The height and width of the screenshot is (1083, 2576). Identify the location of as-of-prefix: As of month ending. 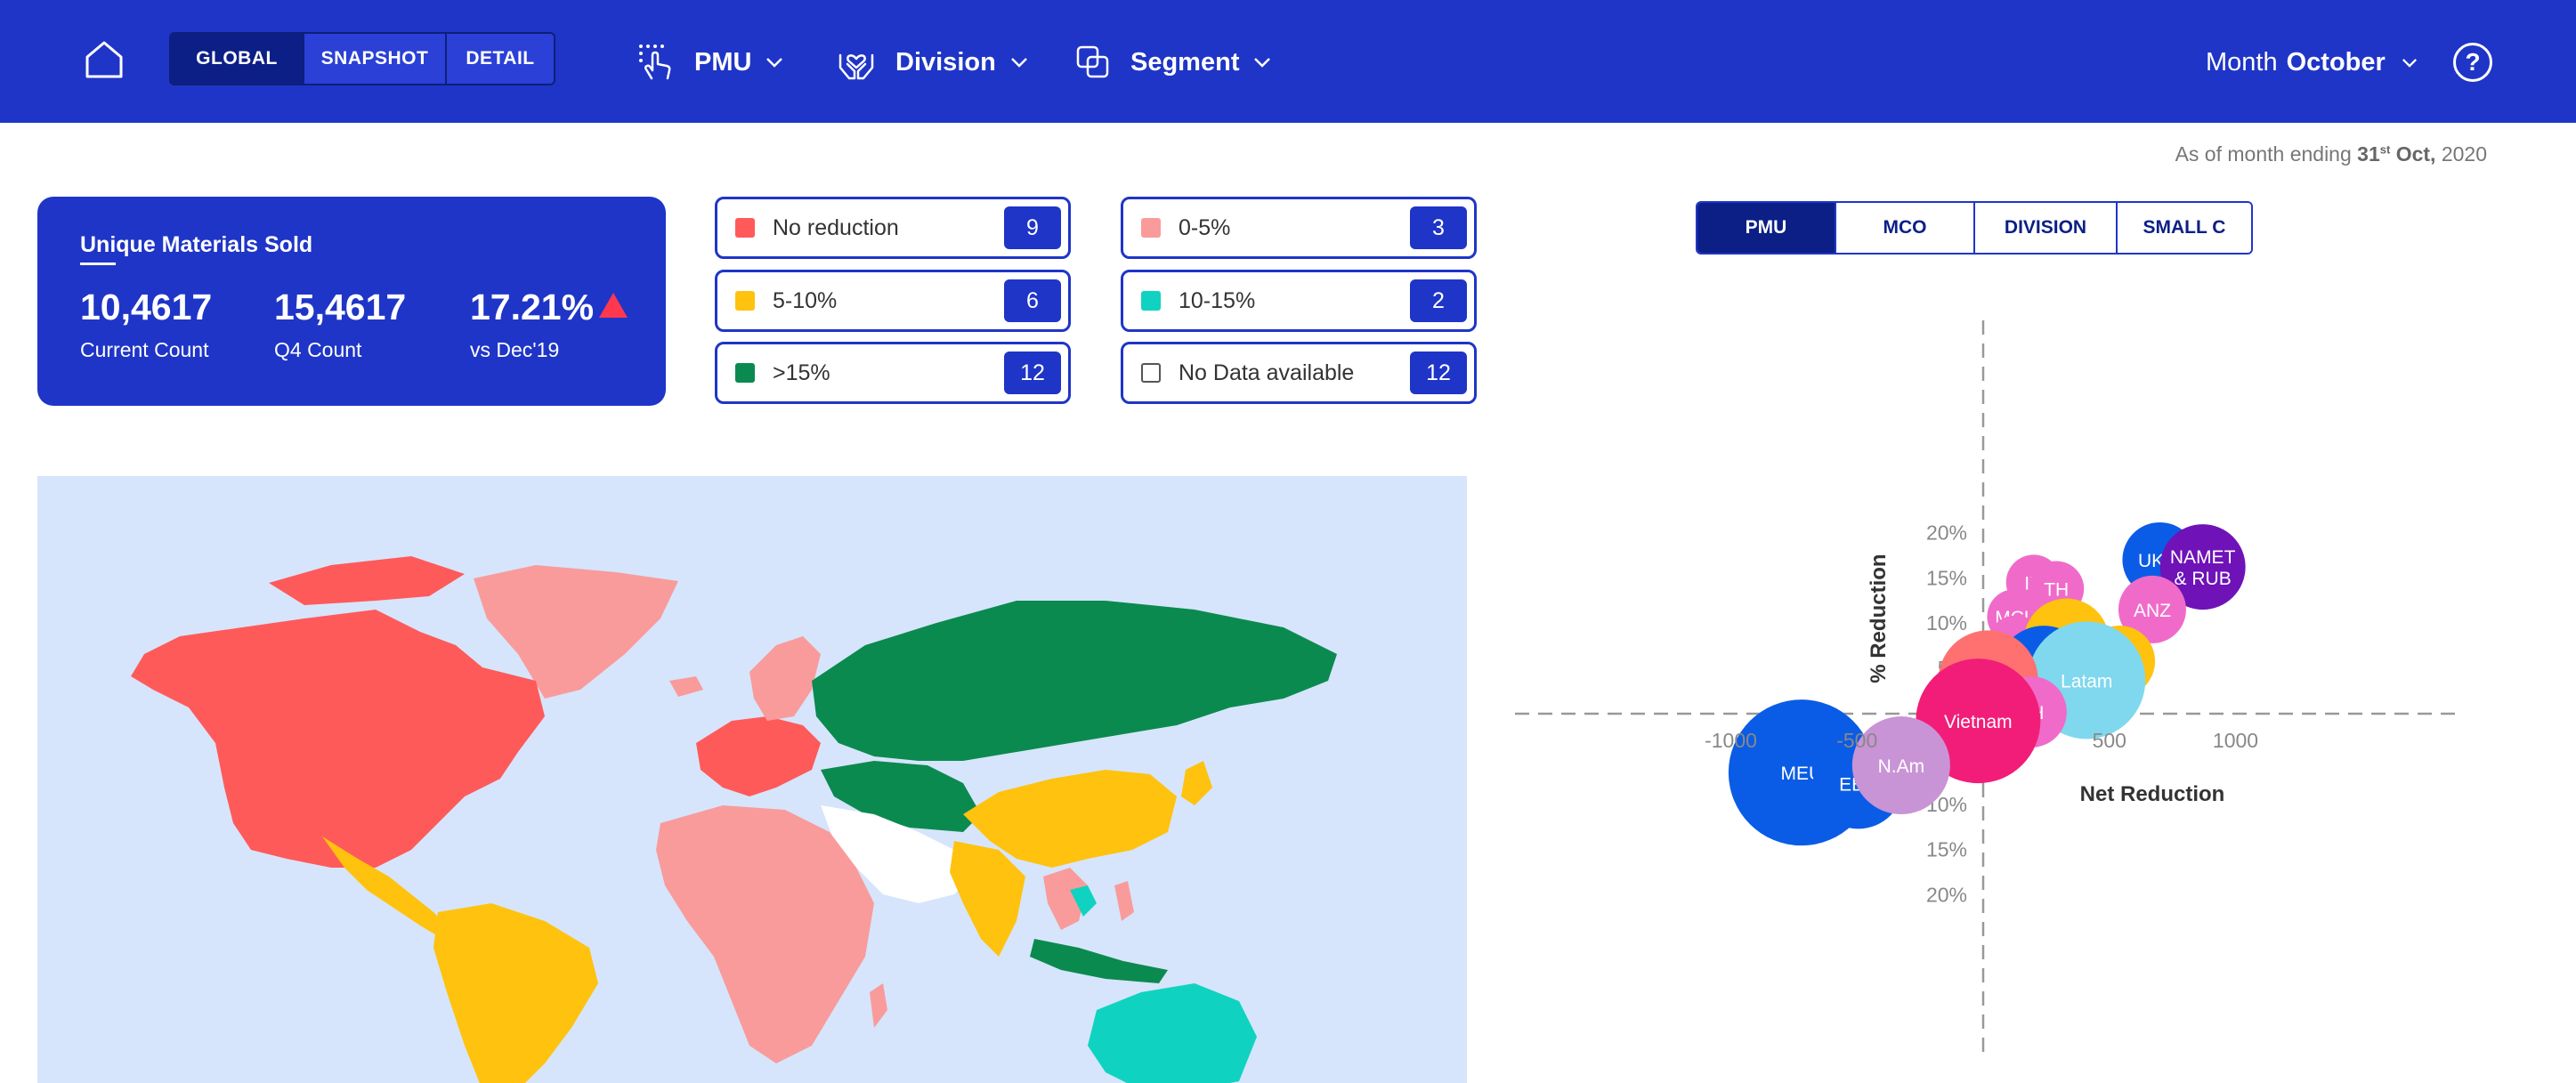
(2263, 154).